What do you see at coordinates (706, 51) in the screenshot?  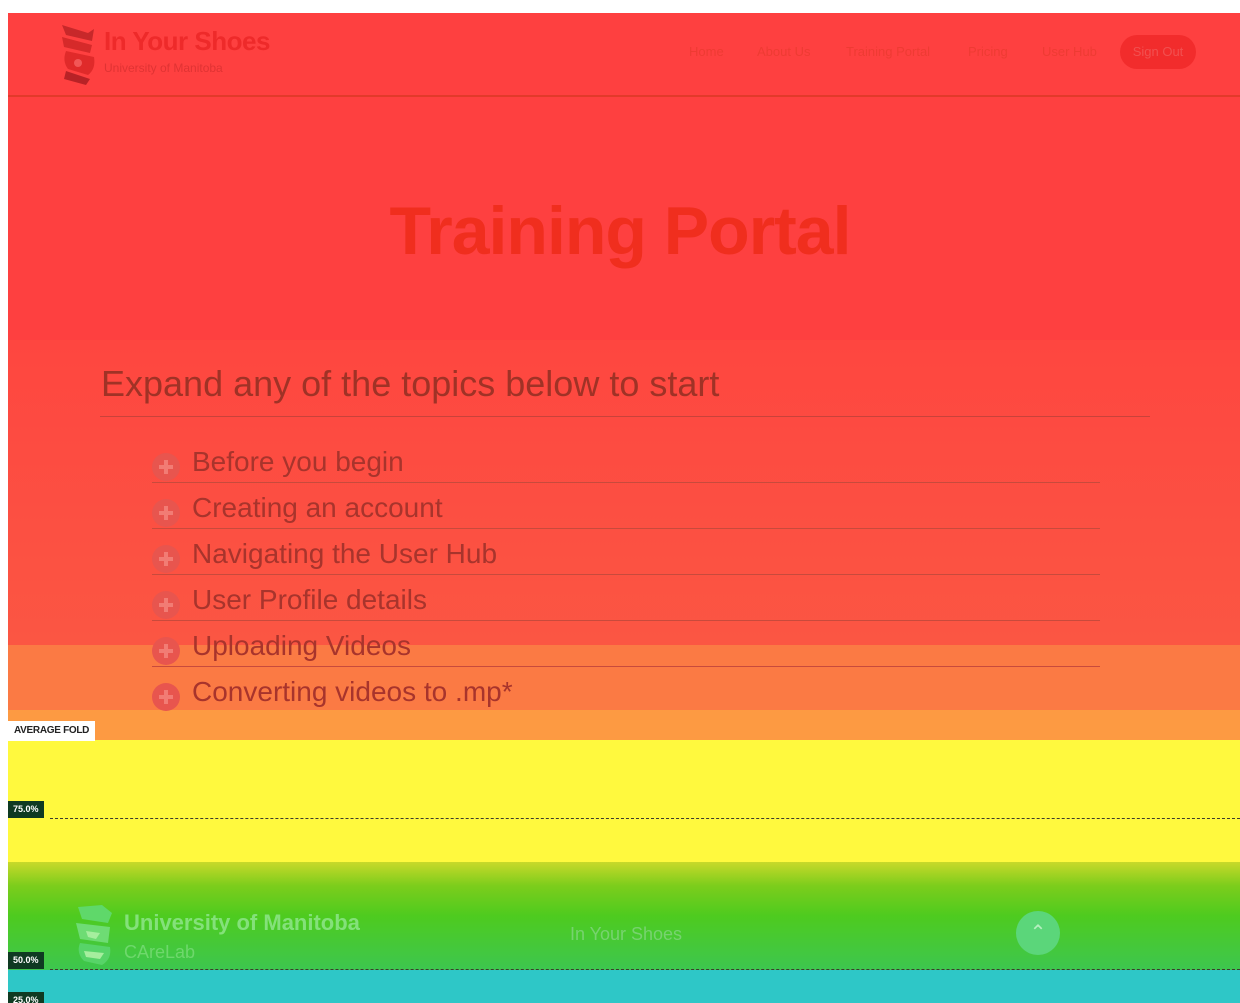 I see `nav-home: Home` at bounding box center [706, 51].